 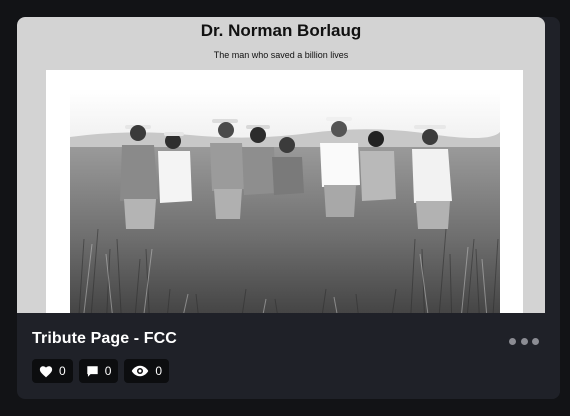 I want to click on like-button: 0, so click(x=52, y=371).